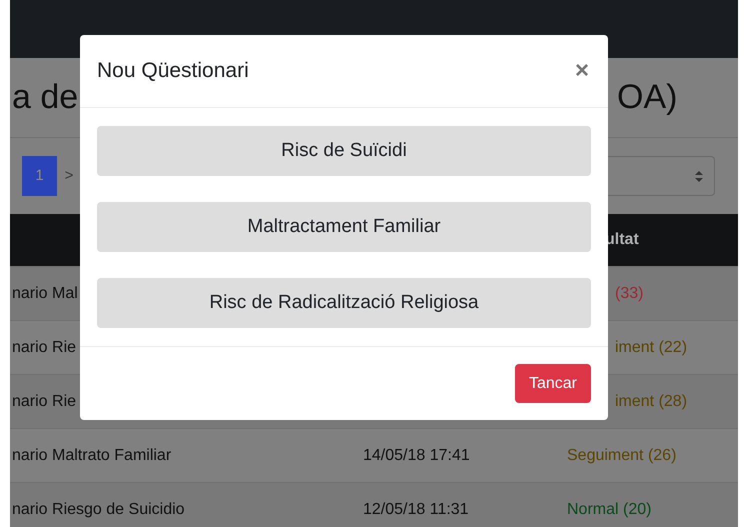 This screenshot has height=527, width=747. Describe the element at coordinates (344, 303) in the screenshot. I see `option-button: Risc de Radicalització Religiosa` at that location.